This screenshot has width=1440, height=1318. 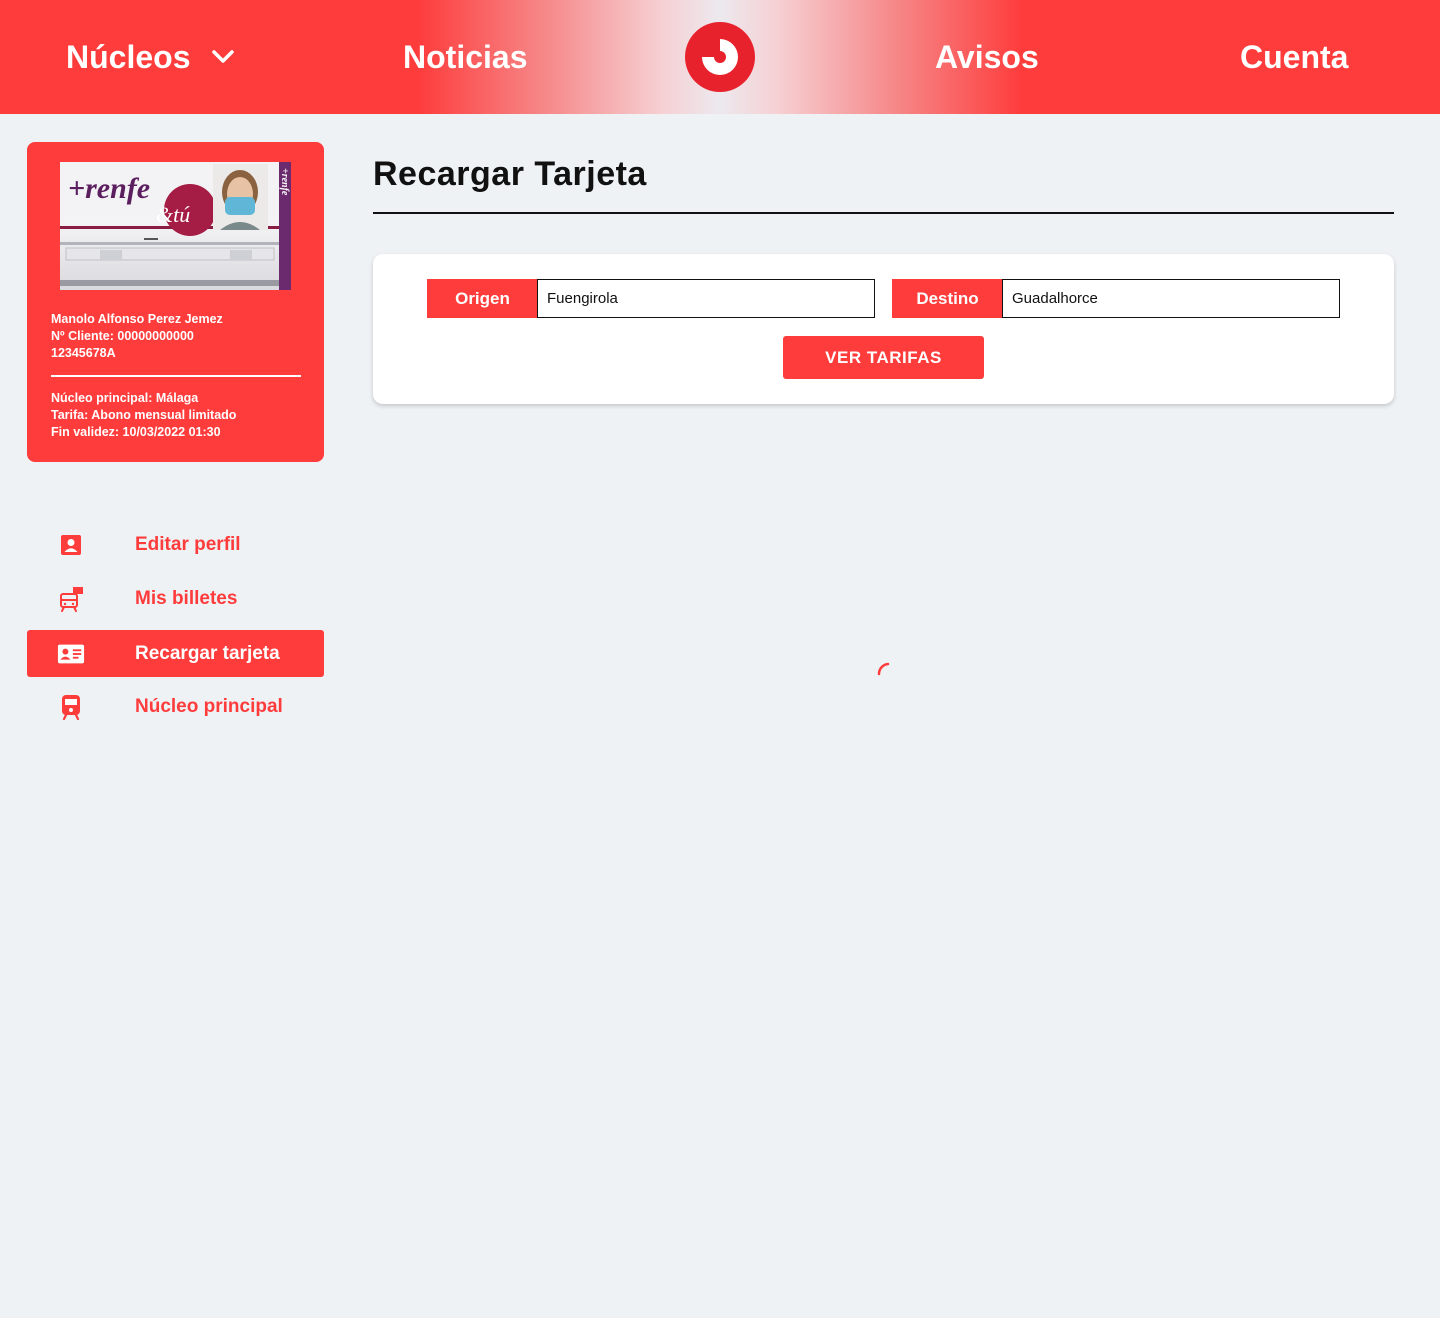 What do you see at coordinates (510, 174) in the screenshot?
I see `page-title: Recargar Tarjeta` at bounding box center [510, 174].